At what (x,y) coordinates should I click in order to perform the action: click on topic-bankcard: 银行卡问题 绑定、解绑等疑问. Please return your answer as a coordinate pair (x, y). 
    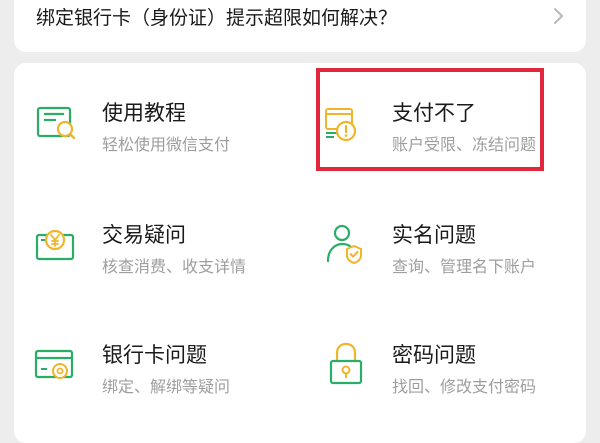
    Looking at the image, I should click on (169, 389).